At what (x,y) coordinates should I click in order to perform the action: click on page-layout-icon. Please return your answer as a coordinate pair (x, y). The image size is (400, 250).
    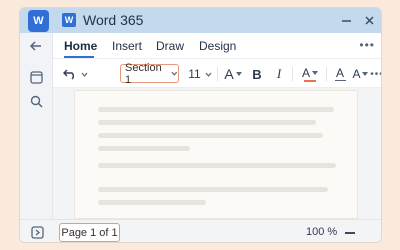
    Looking at the image, I should click on (37, 232).